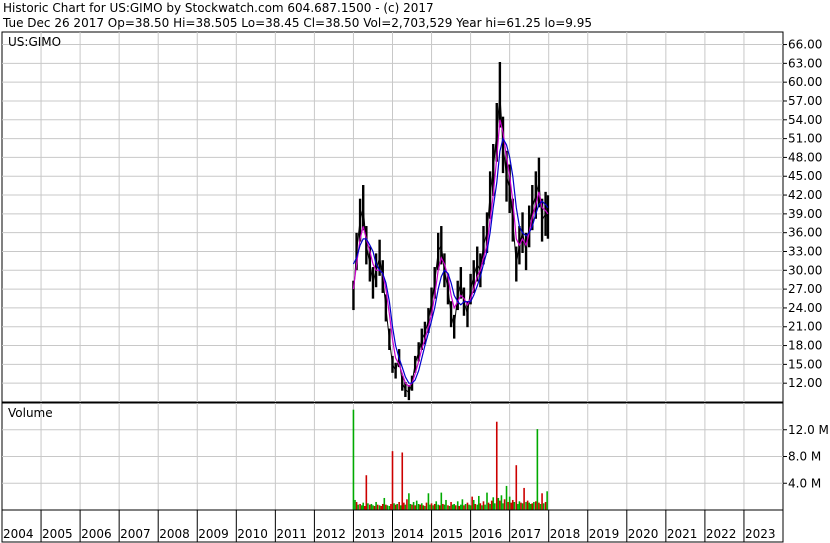 Image resolution: width=830 pixels, height=543 pixels. Describe the element at coordinates (565, 534) in the screenshot. I see `x-axis-tick-label: 2018` at that location.